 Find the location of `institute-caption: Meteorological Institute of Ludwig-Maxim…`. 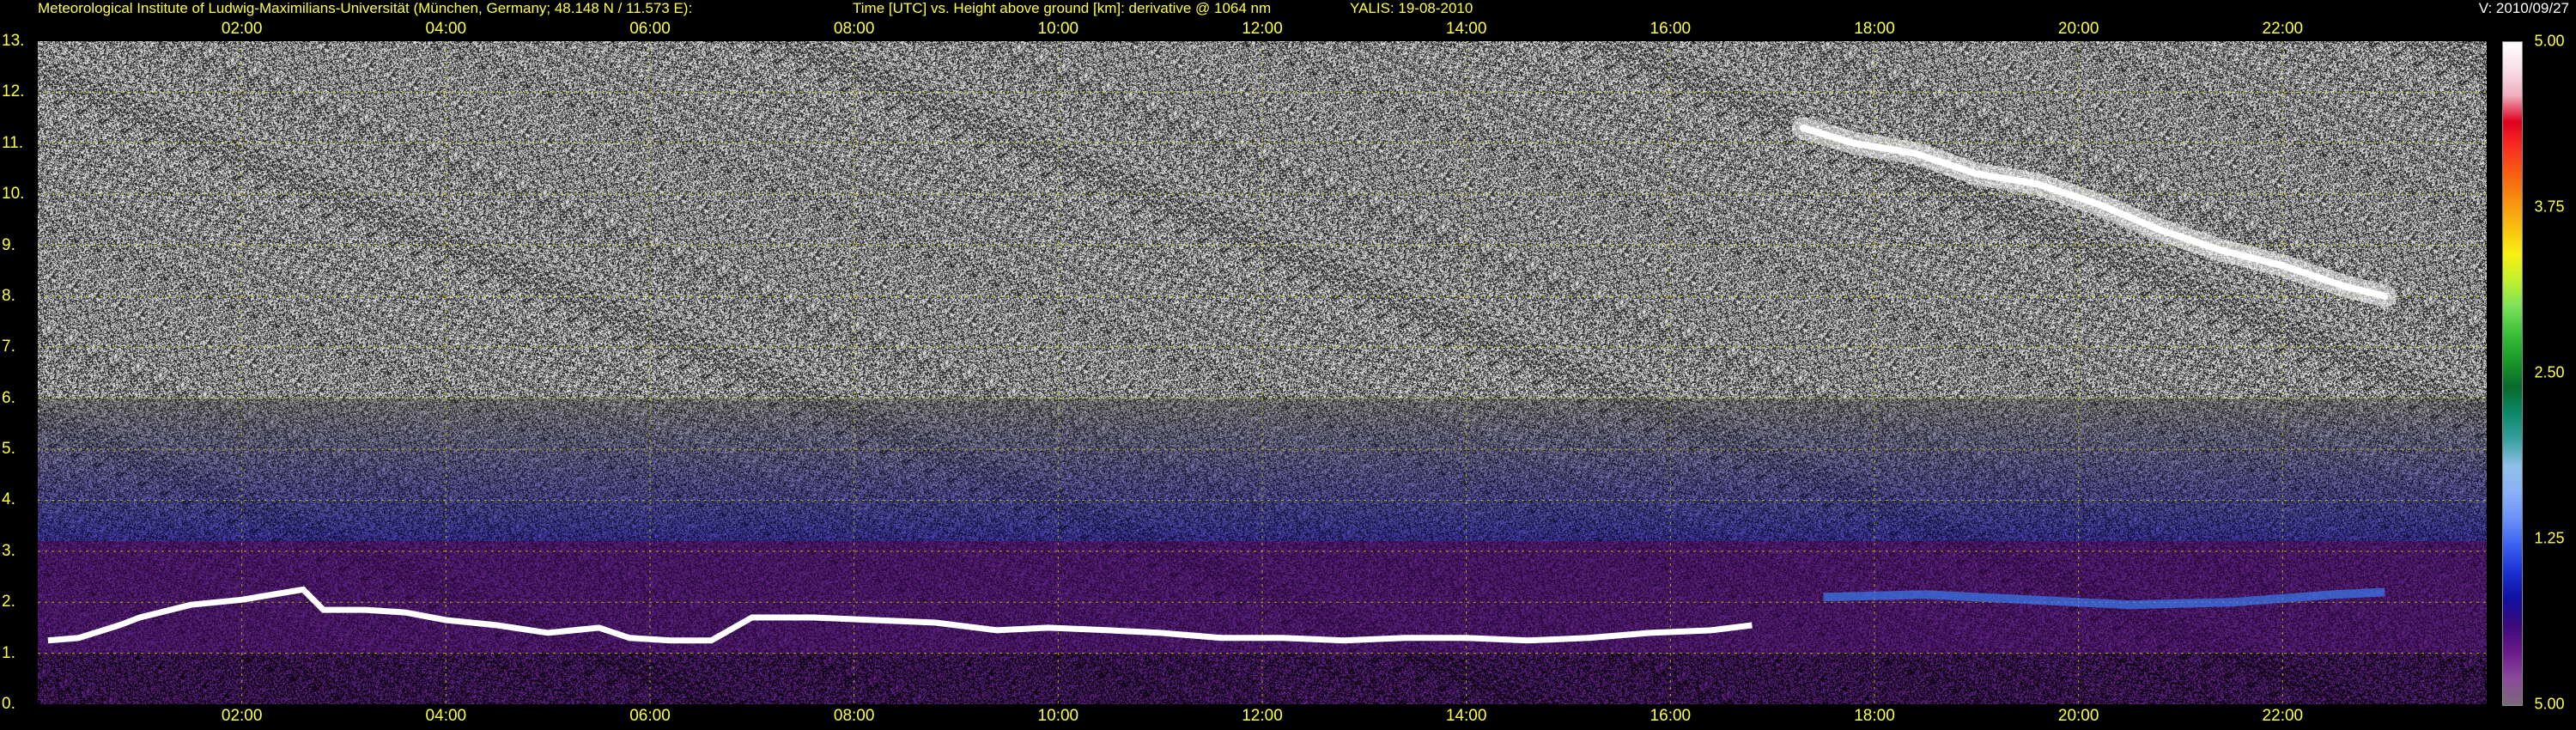

institute-caption: Meteorological Institute of Ludwig-Maxim… is located at coordinates (366, 8).